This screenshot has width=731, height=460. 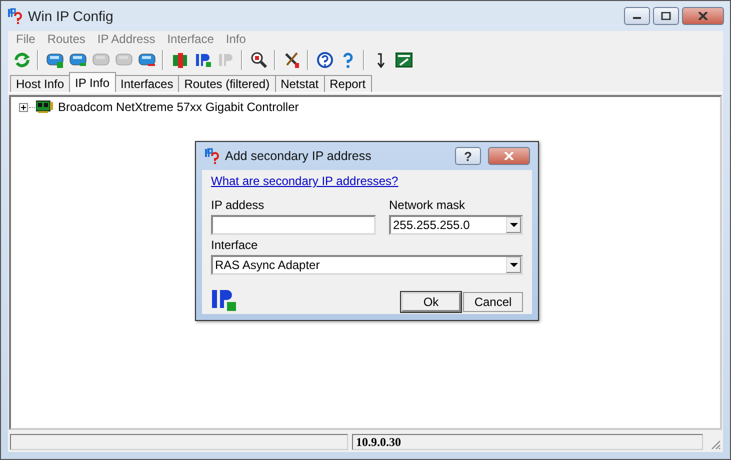 What do you see at coordinates (23, 107) in the screenshot?
I see `expand-toggle` at bounding box center [23, 107].